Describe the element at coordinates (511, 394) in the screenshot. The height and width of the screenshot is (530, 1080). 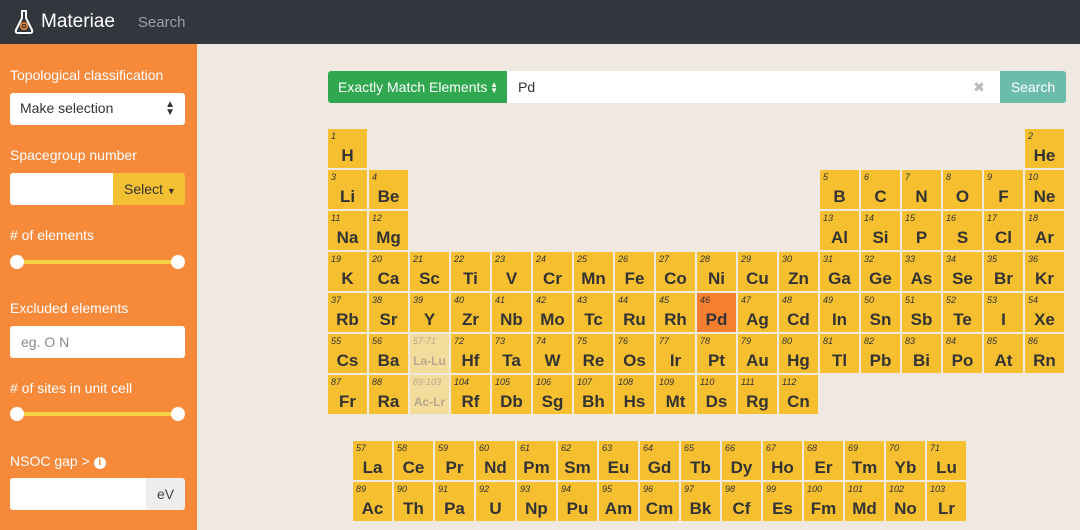
I see `element-db: 105 Db` at that location.